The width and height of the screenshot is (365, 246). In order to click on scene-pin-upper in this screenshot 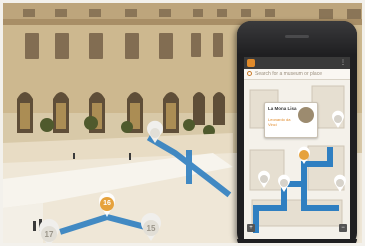, I will do `click(154, 131)`.